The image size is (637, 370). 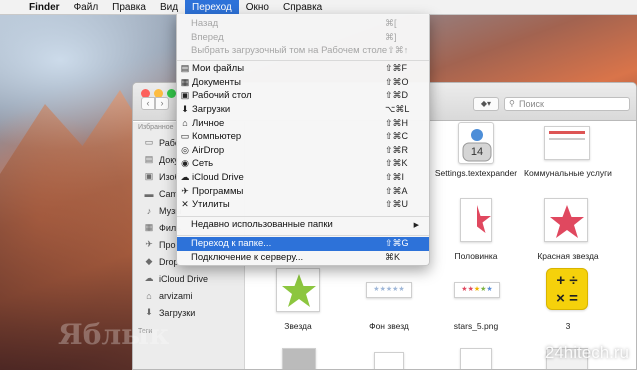 I want to click on menu-item-label: Вперед, so click(x=207, y=37).